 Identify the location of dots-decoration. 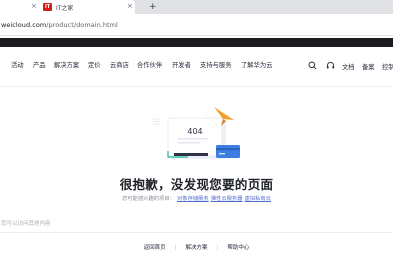
(156, 121).